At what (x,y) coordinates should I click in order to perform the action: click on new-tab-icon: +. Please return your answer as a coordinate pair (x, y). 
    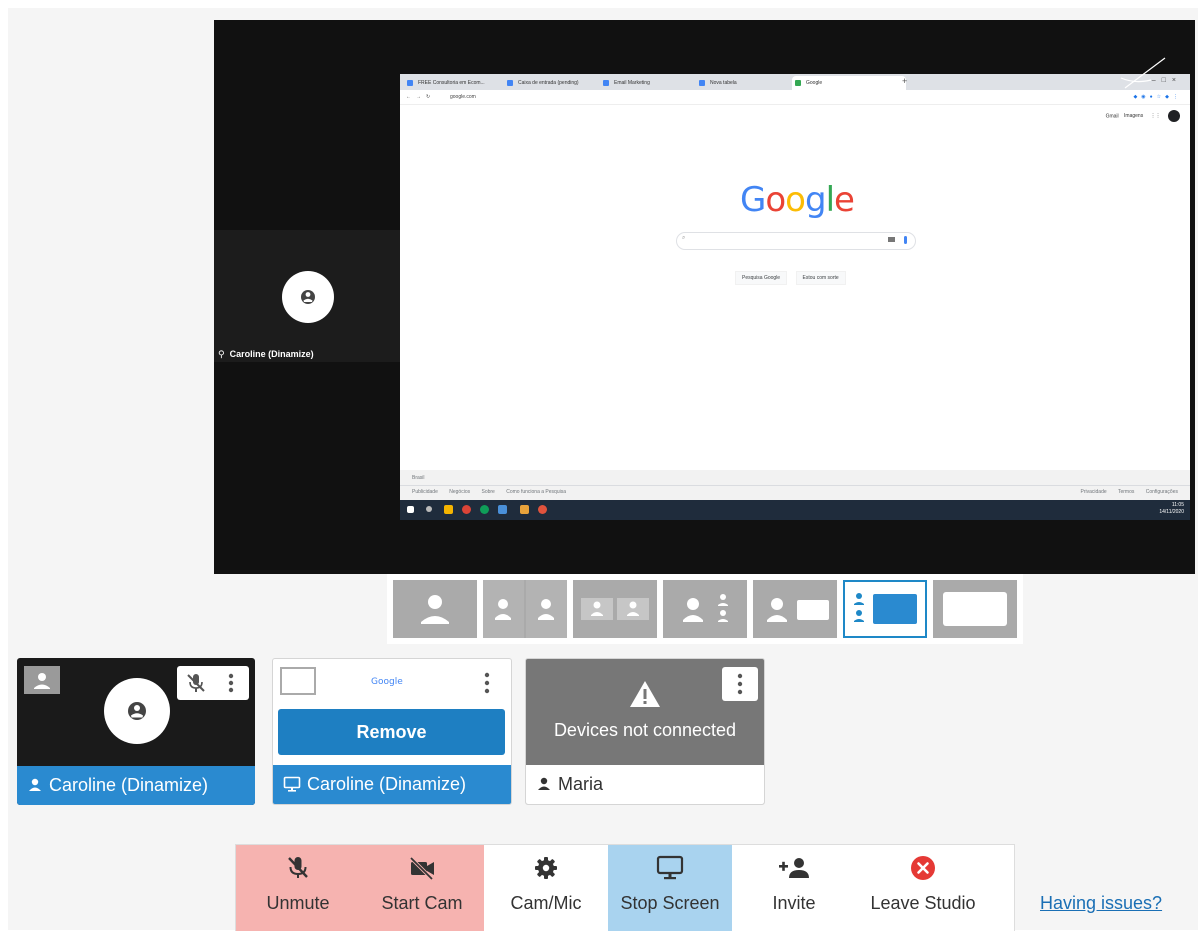
    Looking at the image, I should click on (905, 81).